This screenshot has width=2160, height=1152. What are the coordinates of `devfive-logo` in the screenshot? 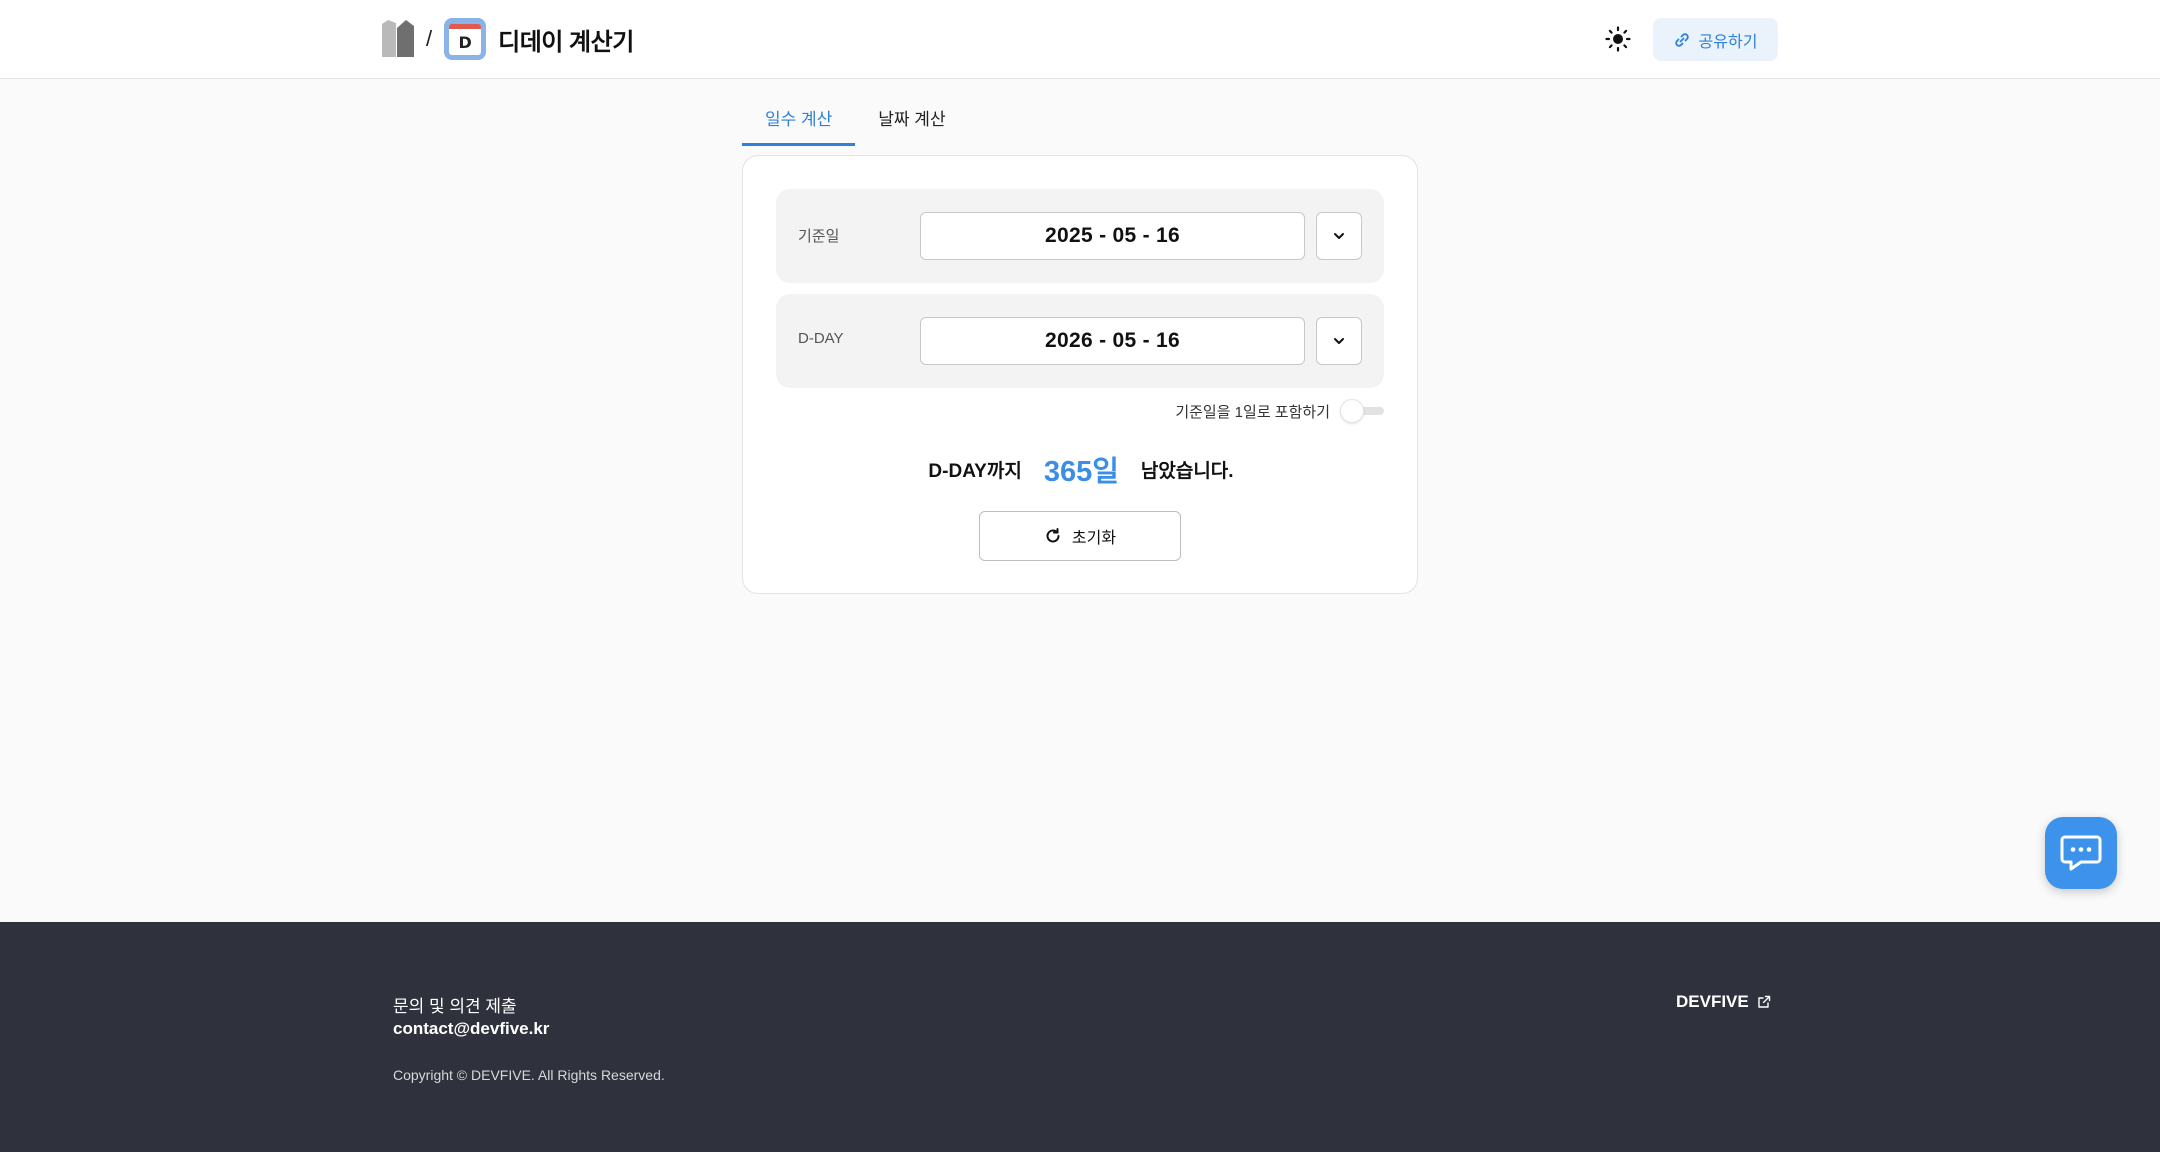 It's located at (399, 39).